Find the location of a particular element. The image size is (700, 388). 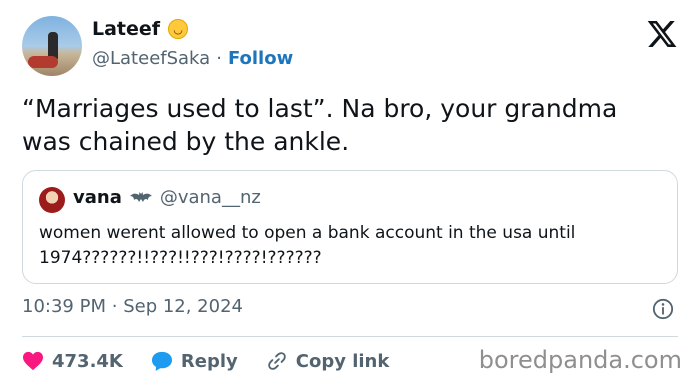

author-handle-row: @LateefSaka · Follow is located at coordinates (192, 58).